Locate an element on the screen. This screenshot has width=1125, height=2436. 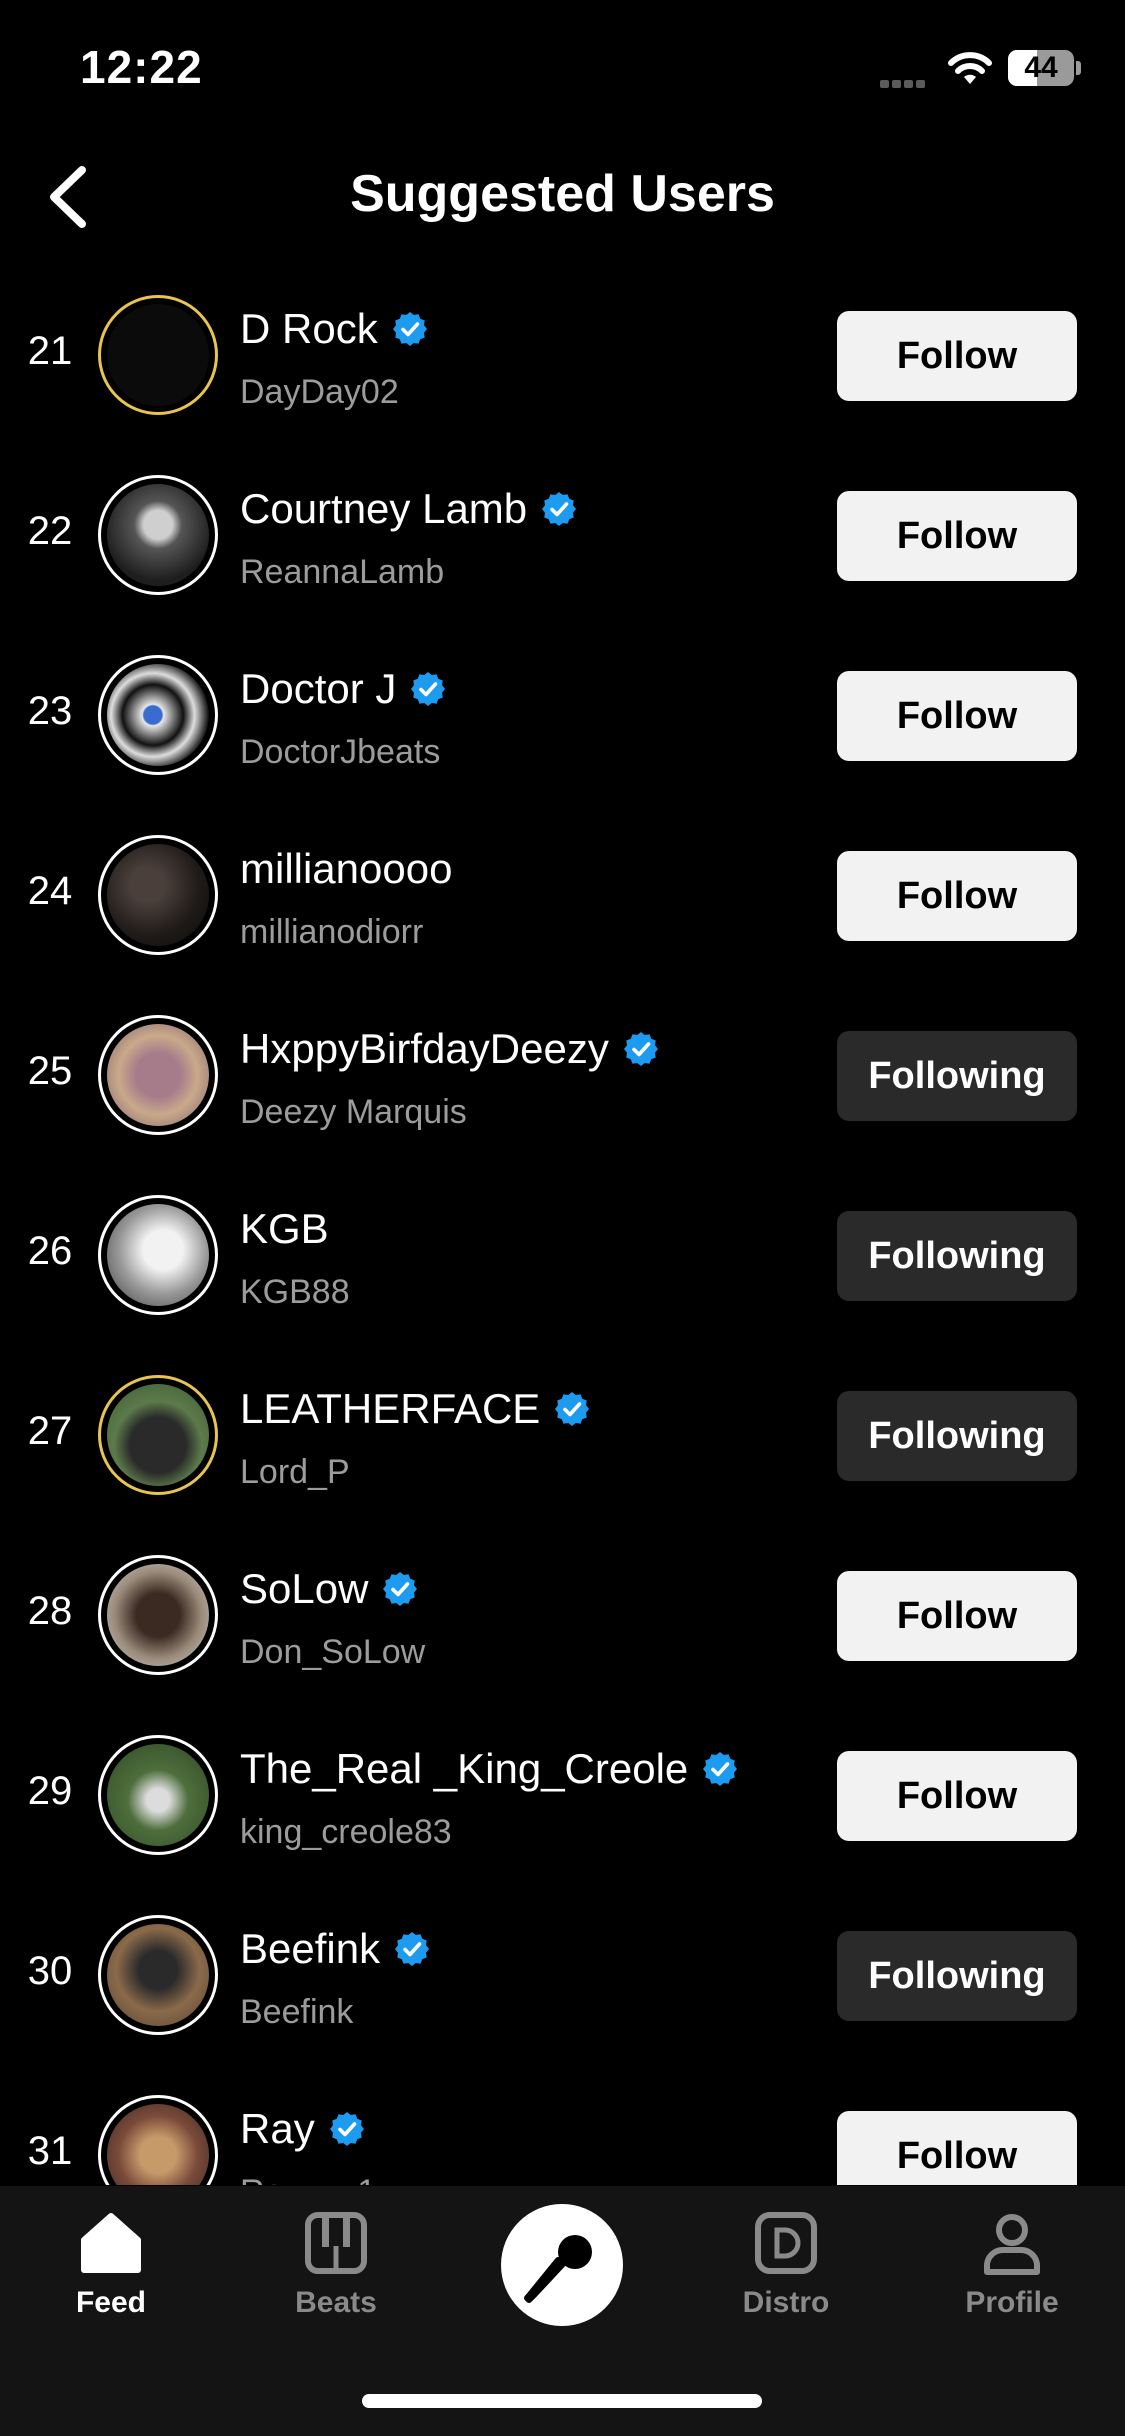
user-row: 28 SoLow Don_SoLow Follow is located at coordinates (562, 1615).